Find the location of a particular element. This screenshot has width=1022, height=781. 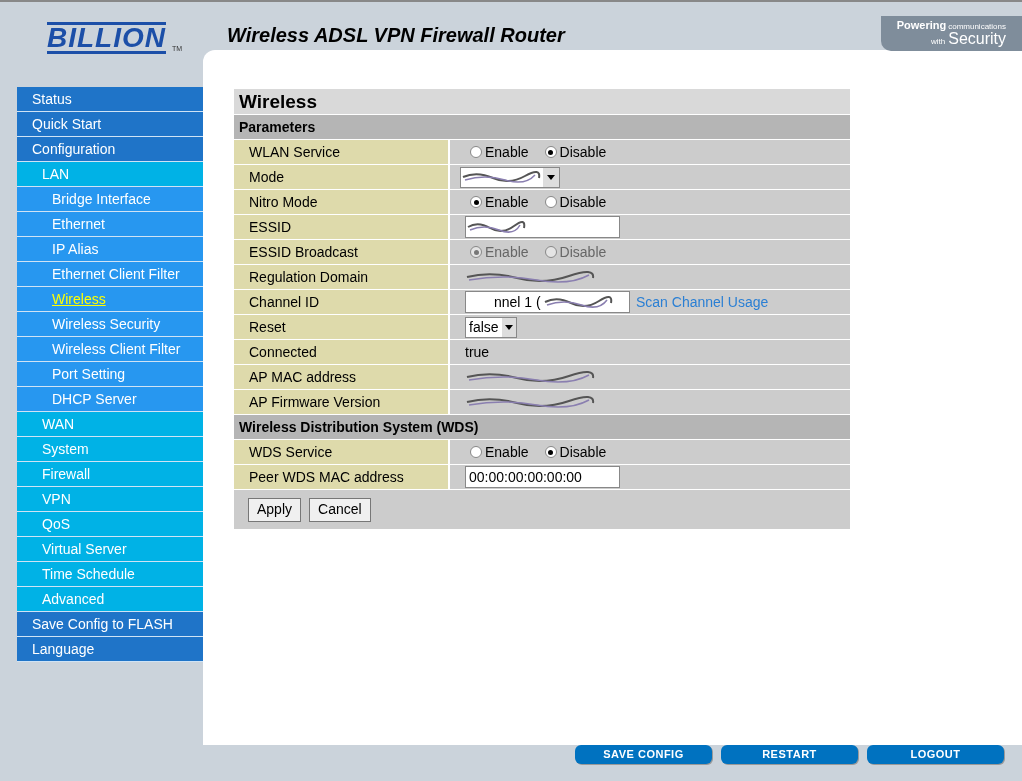

field-label: ESSID Broadcast is located at coordinates (342, 252).